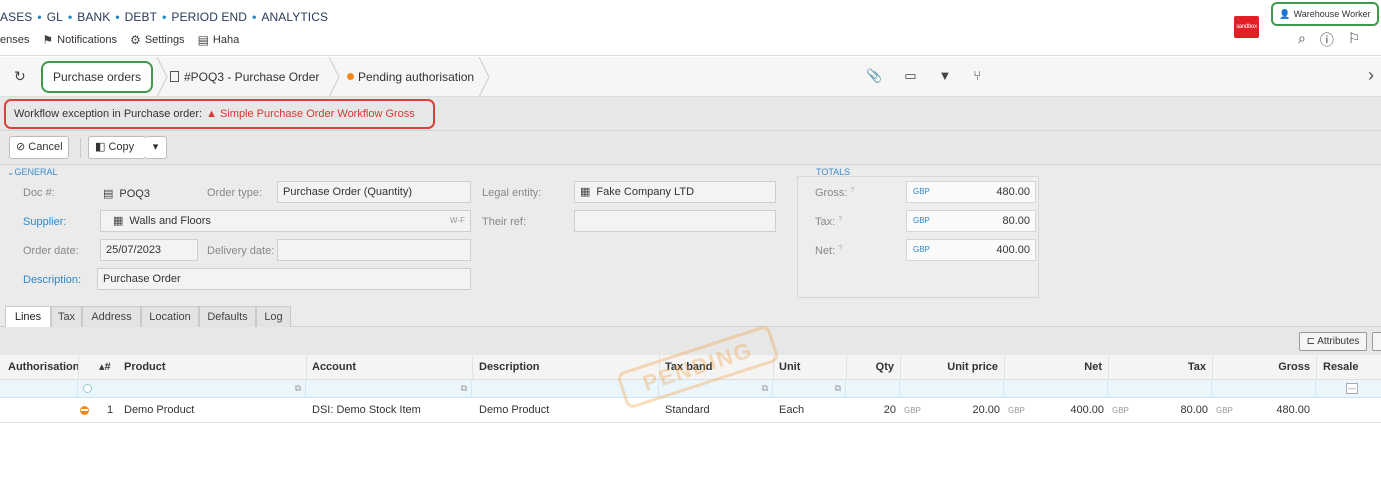 The image size is (1381, 493). Describe the element at coordinates (14, 40) in the screenshot. I see `link-expenses: enses` at that location.